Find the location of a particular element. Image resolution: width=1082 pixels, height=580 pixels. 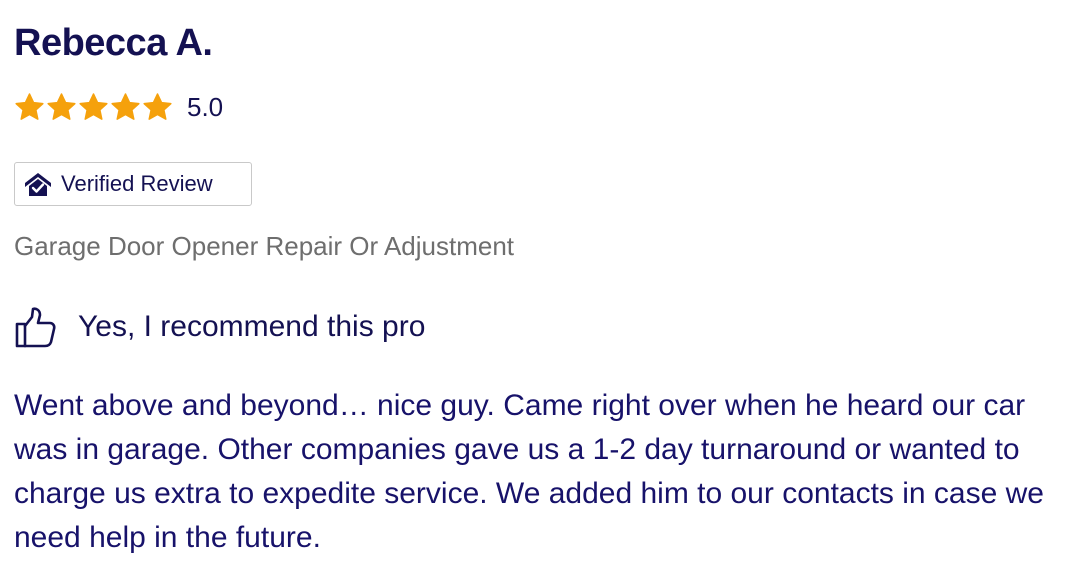

star-rating is located at coordinates (93, 107).